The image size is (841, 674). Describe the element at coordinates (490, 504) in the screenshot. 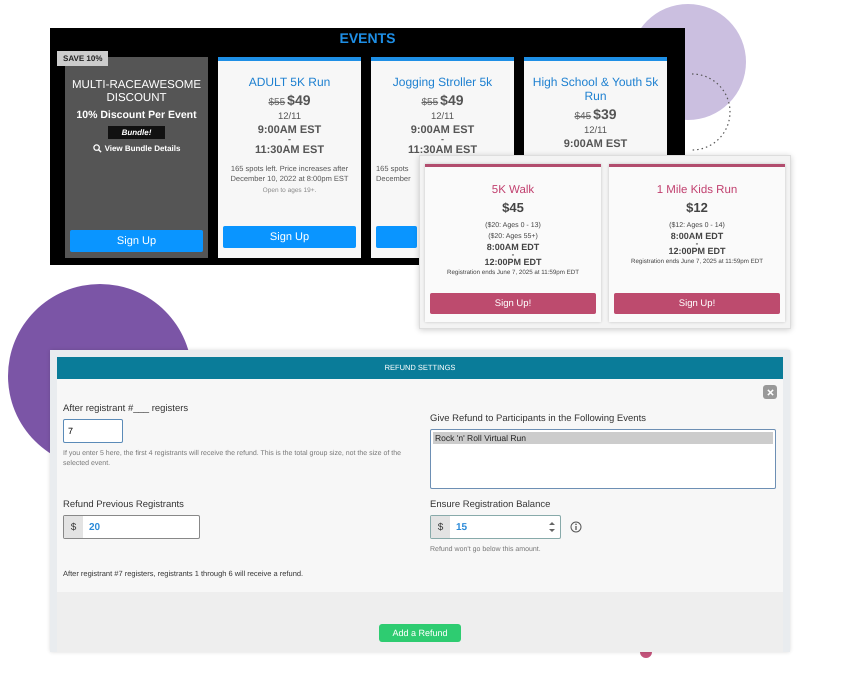

I see `field-label: Ensure Registration Balance` at that location.